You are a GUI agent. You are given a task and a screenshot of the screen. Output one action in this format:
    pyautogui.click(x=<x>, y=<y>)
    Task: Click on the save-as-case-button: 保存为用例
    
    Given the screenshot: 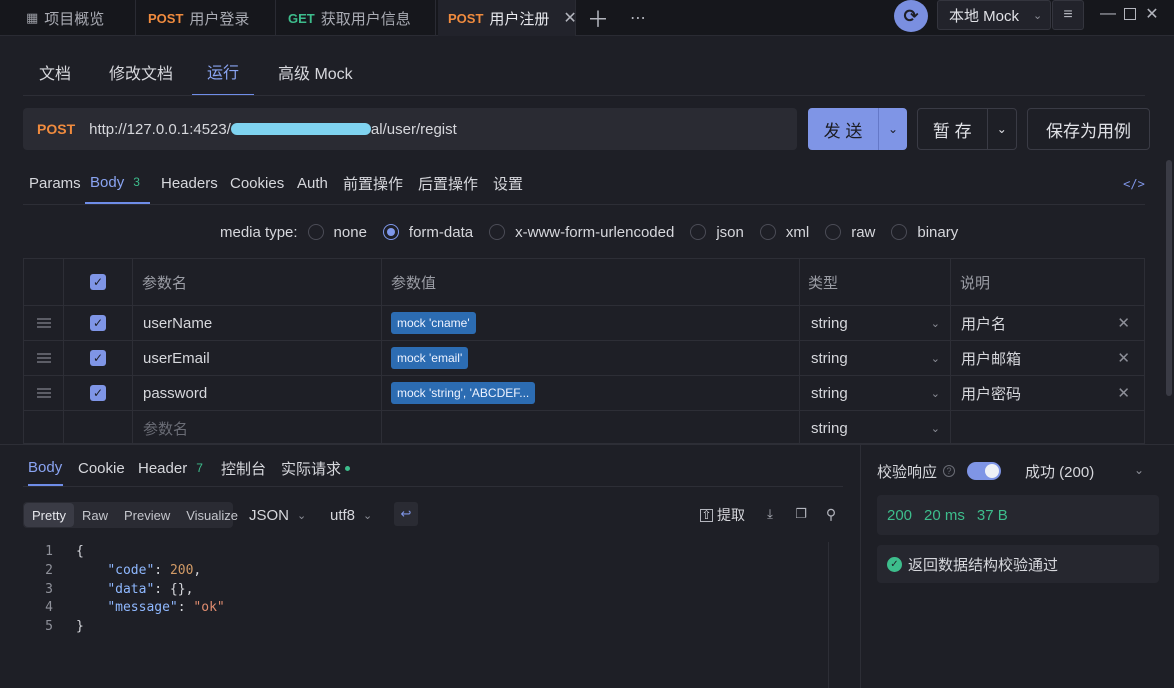 What is the action you would take?
    pyautogui.click(x=1088, y=129)
    